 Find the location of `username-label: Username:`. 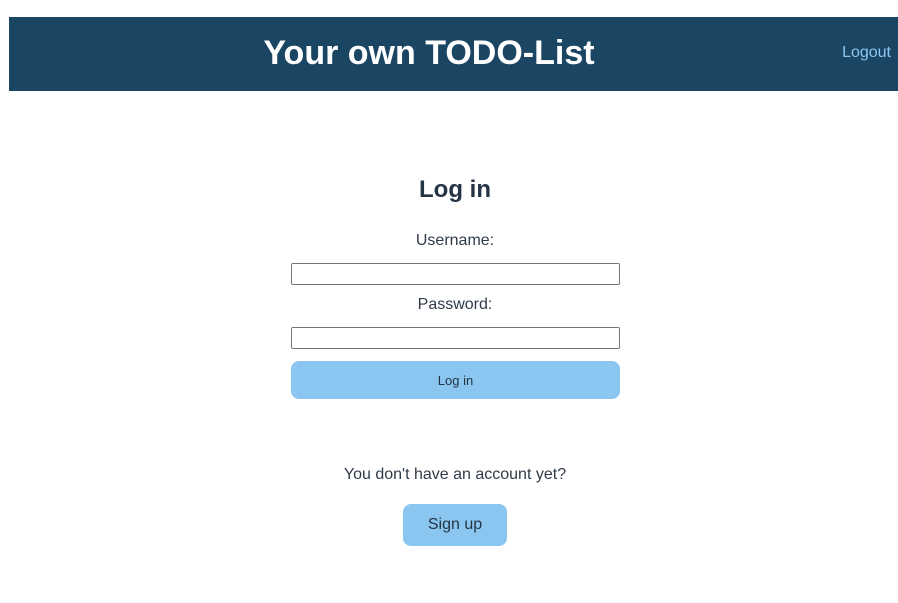

username-label: Username: is located at coordinates (455, 240).